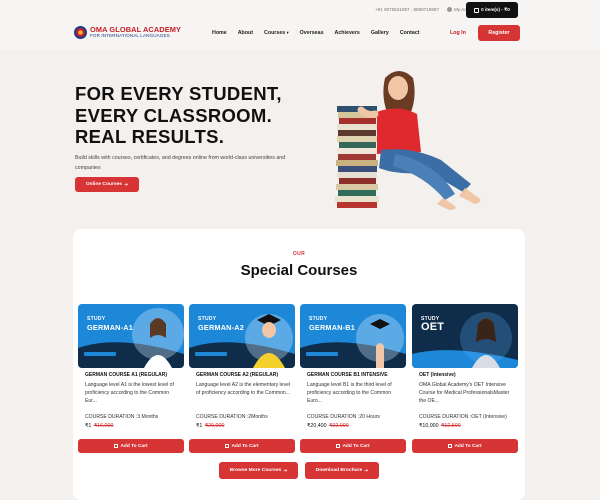 The width and height of the screenshot is (600, 500). I want to click on course-banner-image: STUDY GERMAN-A1, so click(131, 336).